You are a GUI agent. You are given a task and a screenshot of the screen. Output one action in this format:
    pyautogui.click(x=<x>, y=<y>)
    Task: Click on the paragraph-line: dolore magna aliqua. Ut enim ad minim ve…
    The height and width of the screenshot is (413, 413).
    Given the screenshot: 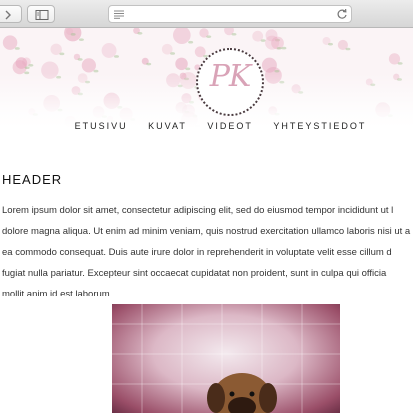 What is the action you would take?
    pyautogui.click(x=206, y=231)
    